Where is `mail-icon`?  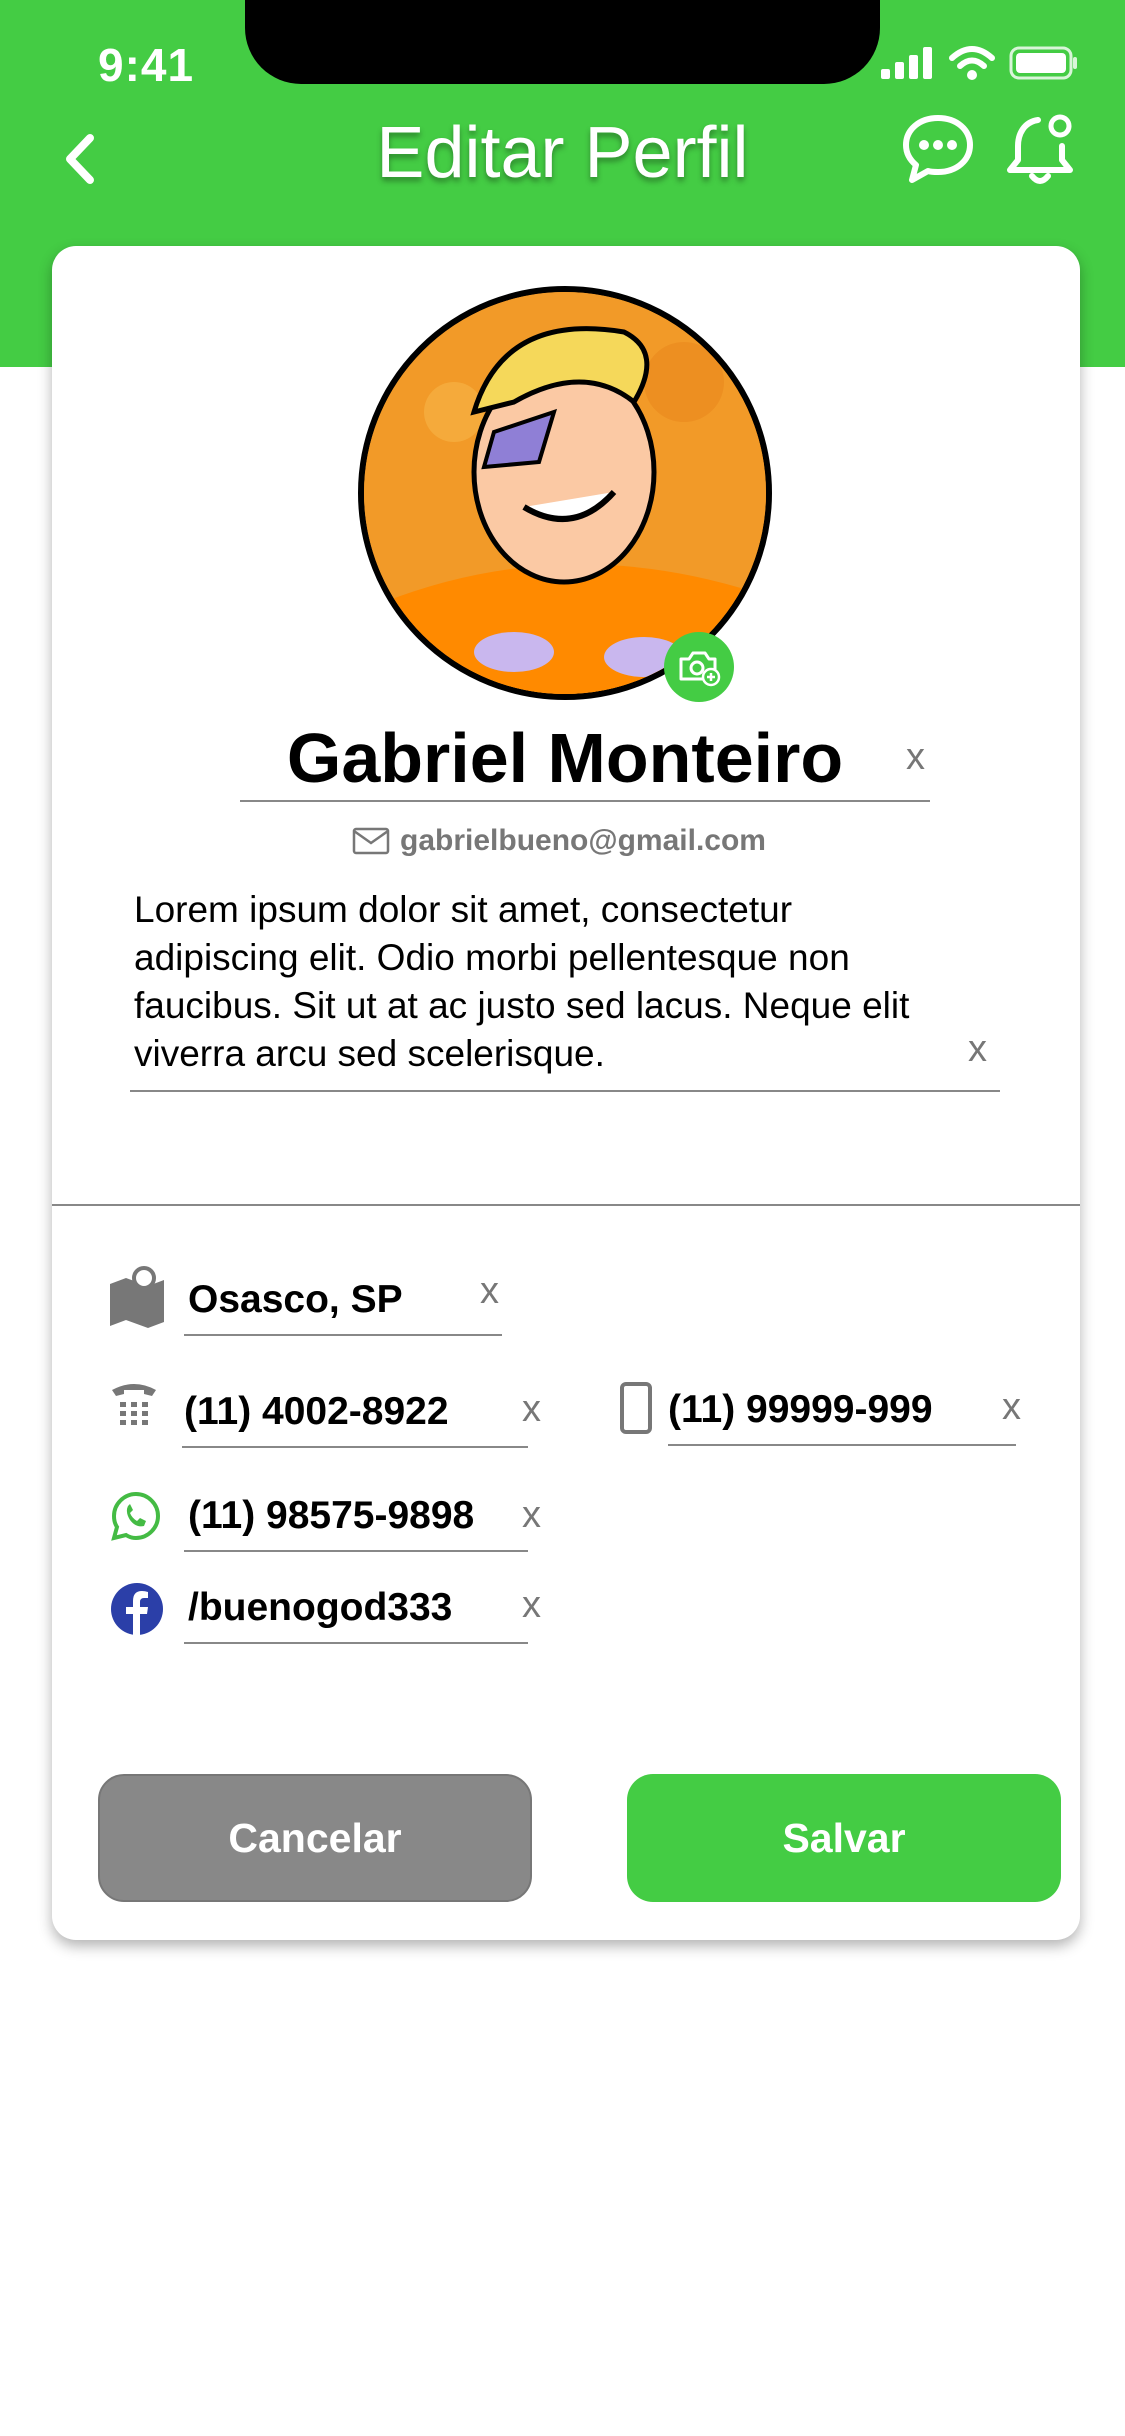
mail-icon is located at coordinates (371, 841).